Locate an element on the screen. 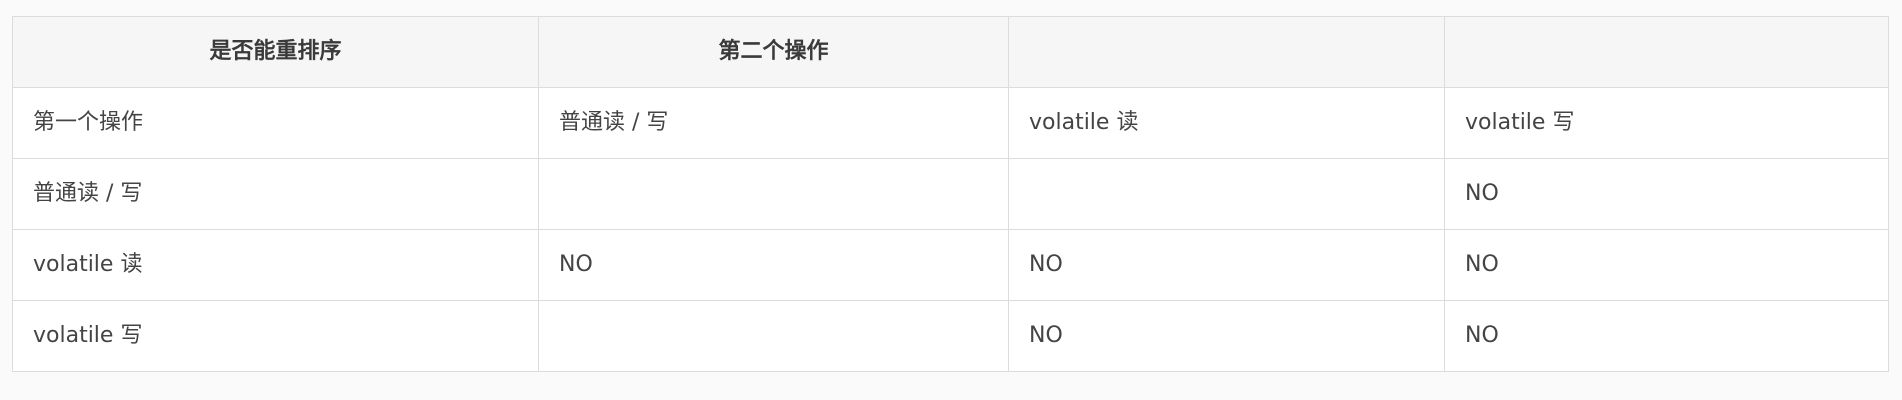 The height and width of the screenshot is (400, 1902). header-cell-second-operation: 第二个操作 is located at coordinates (773, 52).